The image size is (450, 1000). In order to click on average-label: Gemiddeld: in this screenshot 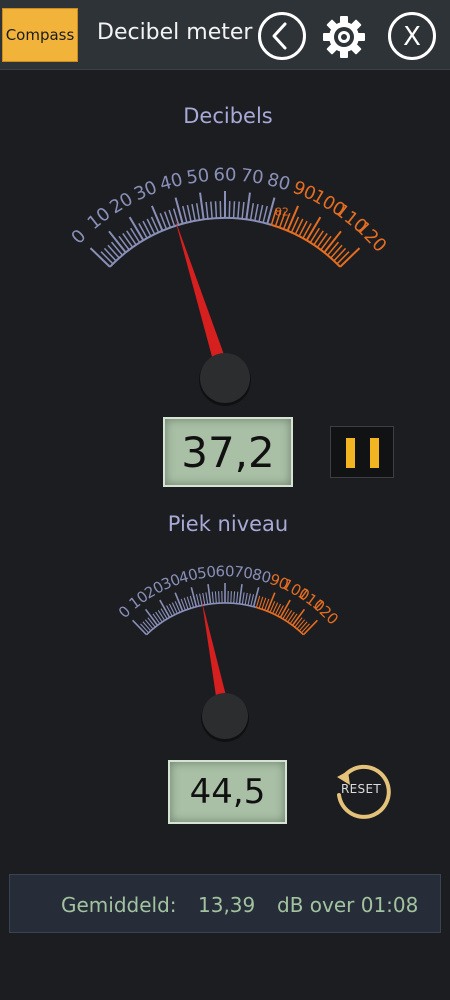, I will do `click(119, 905)`.